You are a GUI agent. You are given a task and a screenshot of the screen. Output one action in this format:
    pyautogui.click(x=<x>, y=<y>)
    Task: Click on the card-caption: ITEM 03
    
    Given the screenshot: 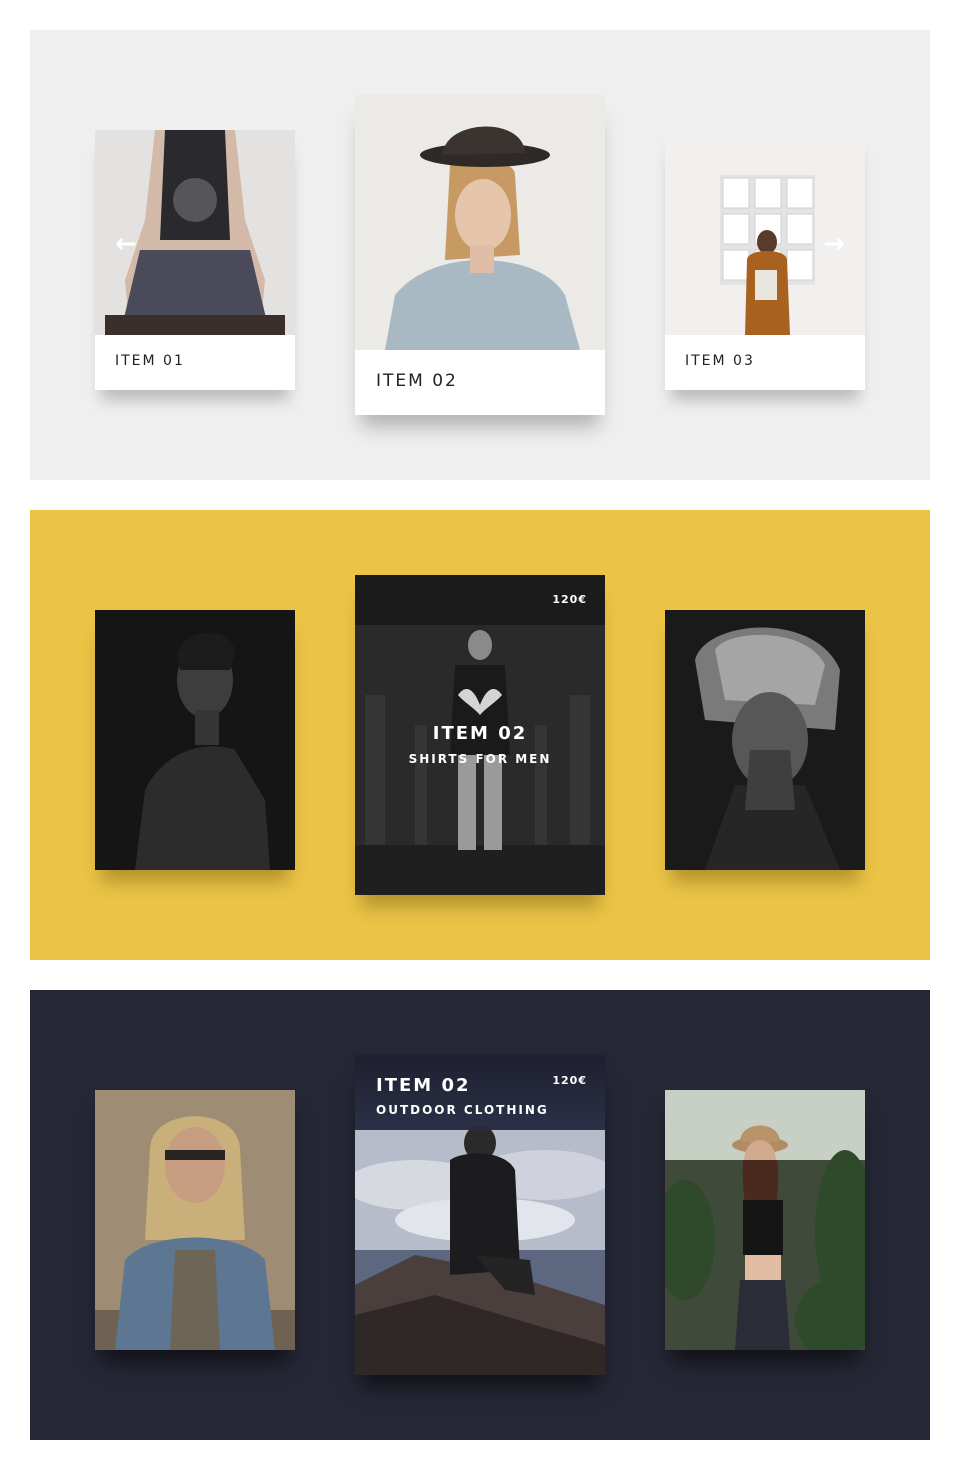 What is the action you would take?
    pyautogui.click(x=765, y=362)
    